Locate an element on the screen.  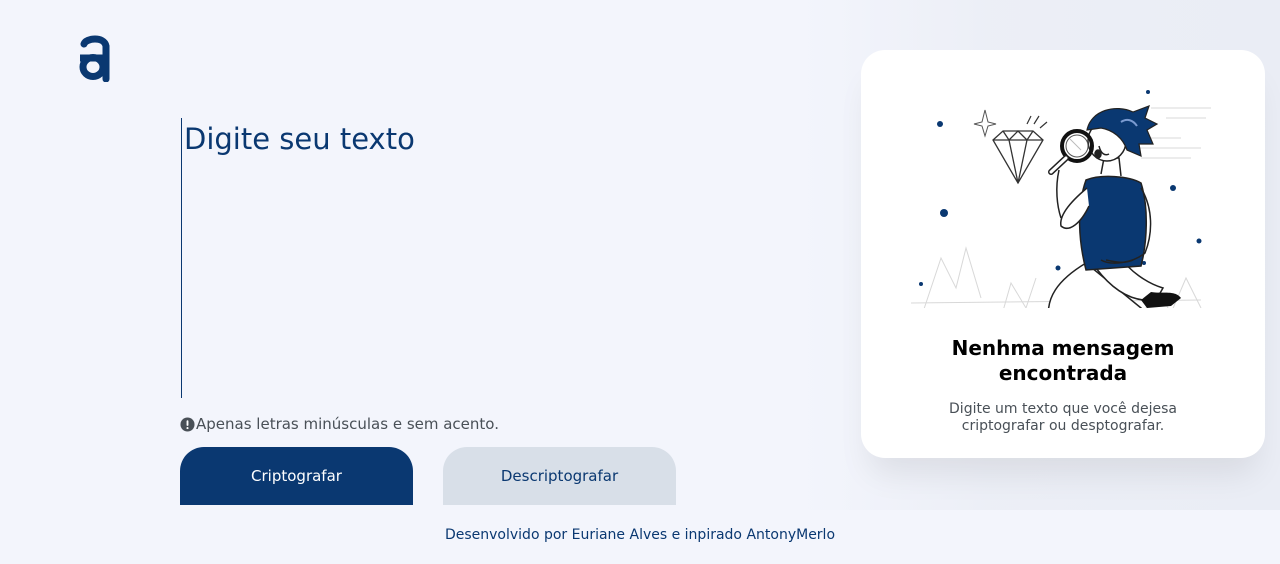
exclamation-circle-icon is located at coordinates (187, 424).